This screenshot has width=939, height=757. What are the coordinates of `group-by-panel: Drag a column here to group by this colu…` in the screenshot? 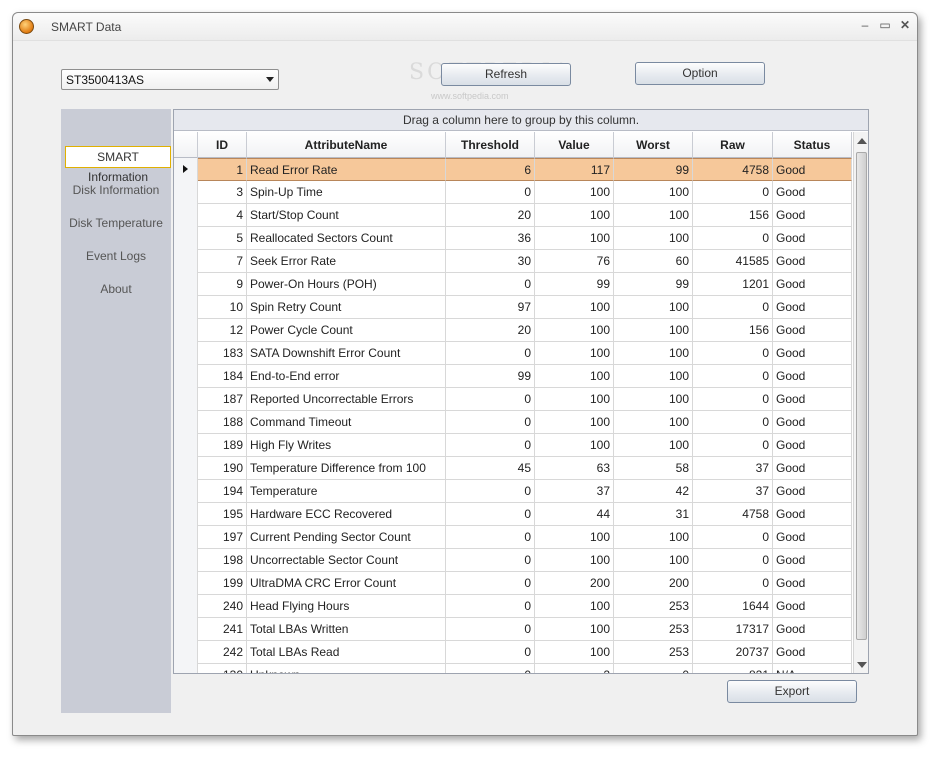 It's located at (521, 120).